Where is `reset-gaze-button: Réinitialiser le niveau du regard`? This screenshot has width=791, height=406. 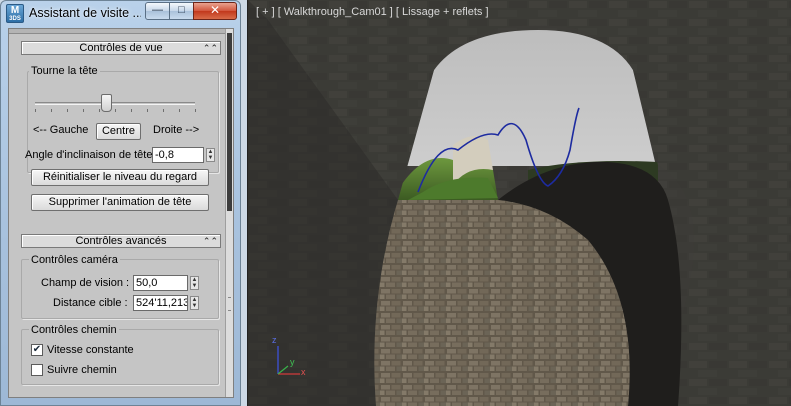 reset-gaze-button: Réinitialiser le niveau du regard is located at coordinates (120, 177).